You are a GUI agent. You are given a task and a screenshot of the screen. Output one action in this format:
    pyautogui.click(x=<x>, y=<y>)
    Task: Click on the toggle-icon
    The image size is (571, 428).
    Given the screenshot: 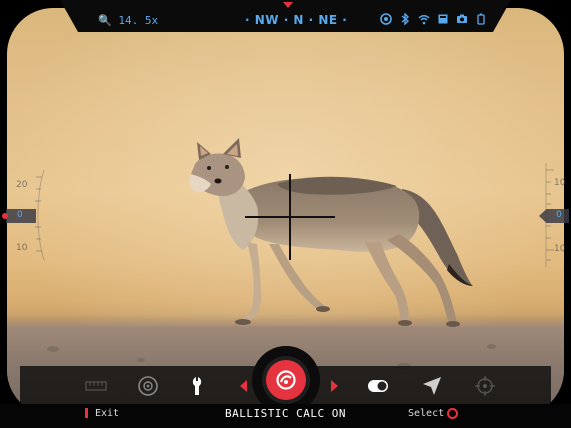 What is the action you would take?
    pyautogui.click(x=378, y=386)
    